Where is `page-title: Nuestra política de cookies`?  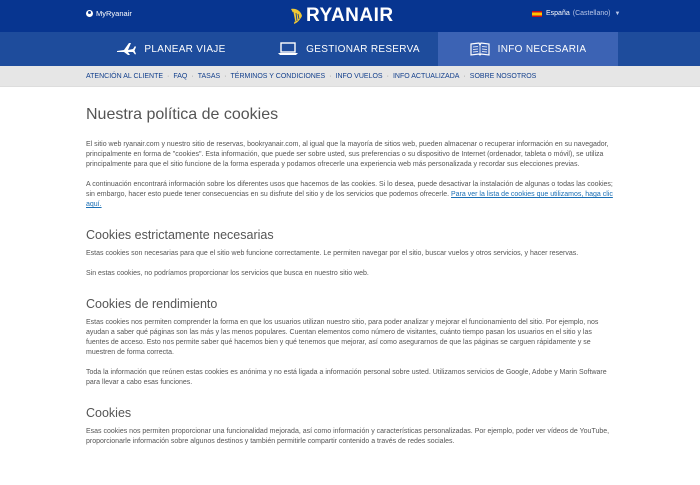
page-title: Nuestra política de cookies is located at coordinates (182, 114).